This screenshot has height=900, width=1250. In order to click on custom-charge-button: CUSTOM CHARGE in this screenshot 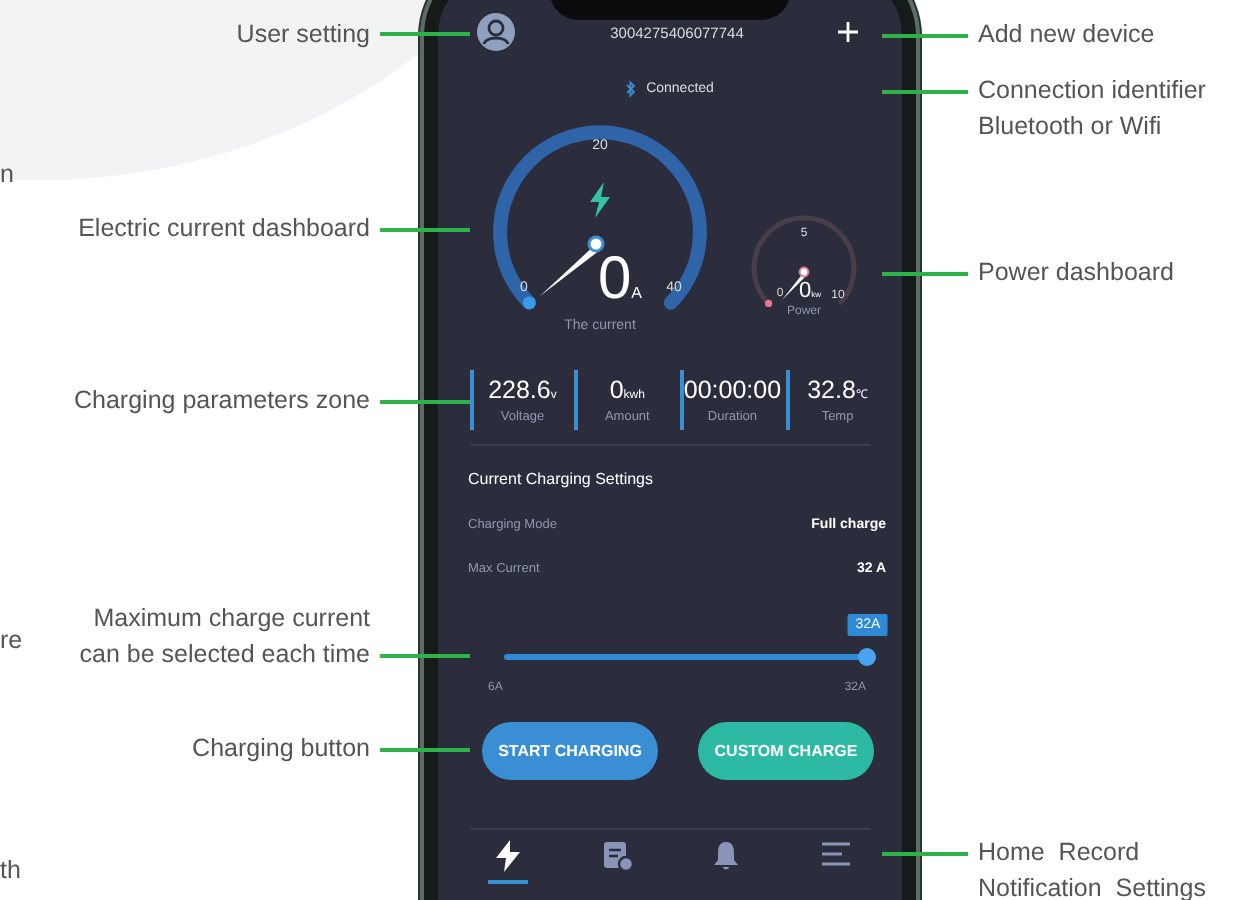, I will do `click(786, 751)`.